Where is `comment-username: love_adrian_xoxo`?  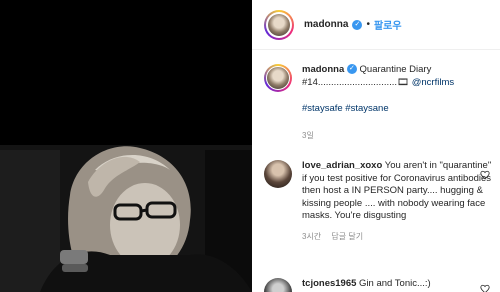
comment-username: love_adrian_xoxo is located at coordinates (342, 165).